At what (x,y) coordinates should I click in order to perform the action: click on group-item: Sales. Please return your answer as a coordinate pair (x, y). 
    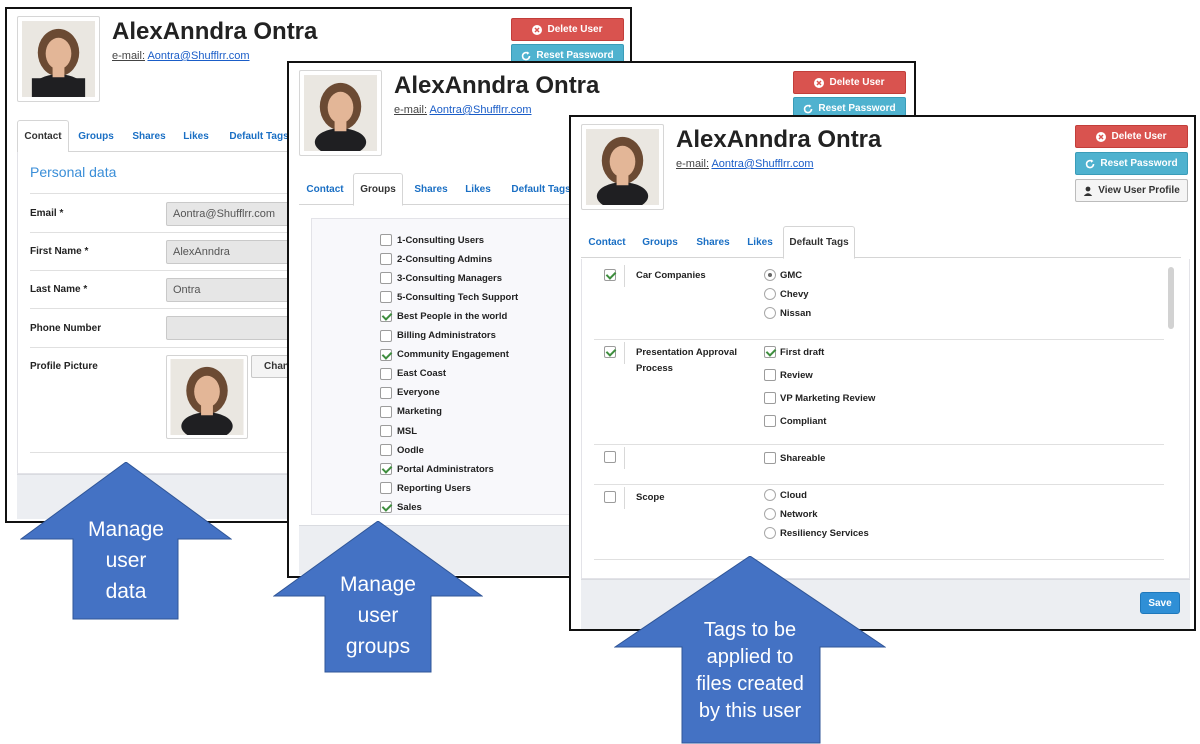
    Looking at the image, I should click on (401, 507).